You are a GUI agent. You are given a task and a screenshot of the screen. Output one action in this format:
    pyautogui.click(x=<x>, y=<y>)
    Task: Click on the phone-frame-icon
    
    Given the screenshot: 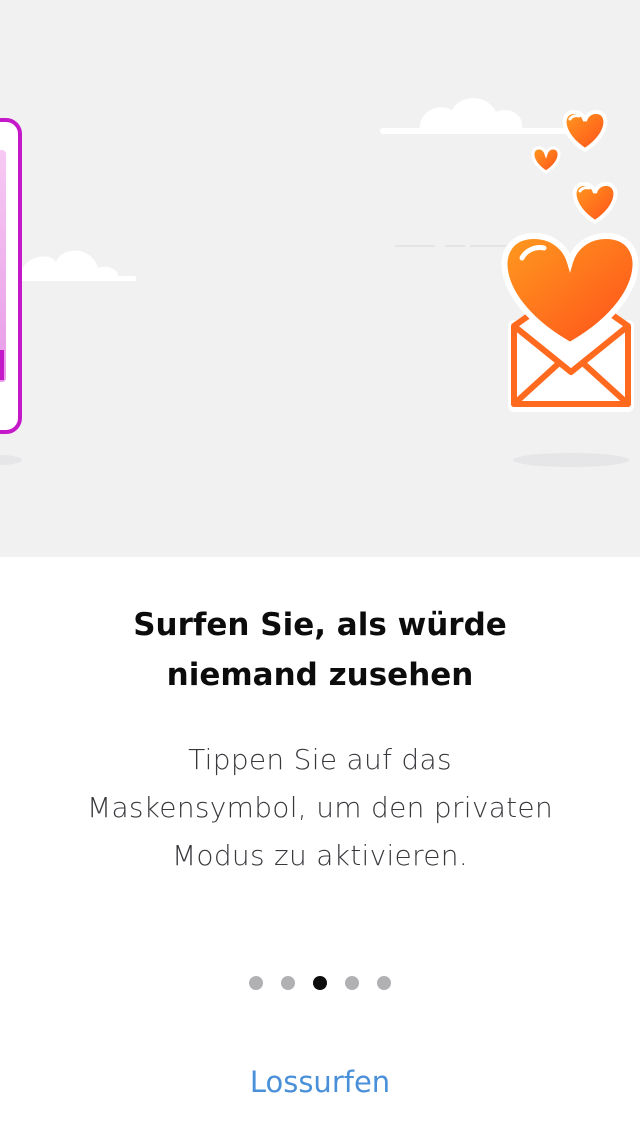 What is the action you would take?
    pyautogui.click(x=11, y=276)
    